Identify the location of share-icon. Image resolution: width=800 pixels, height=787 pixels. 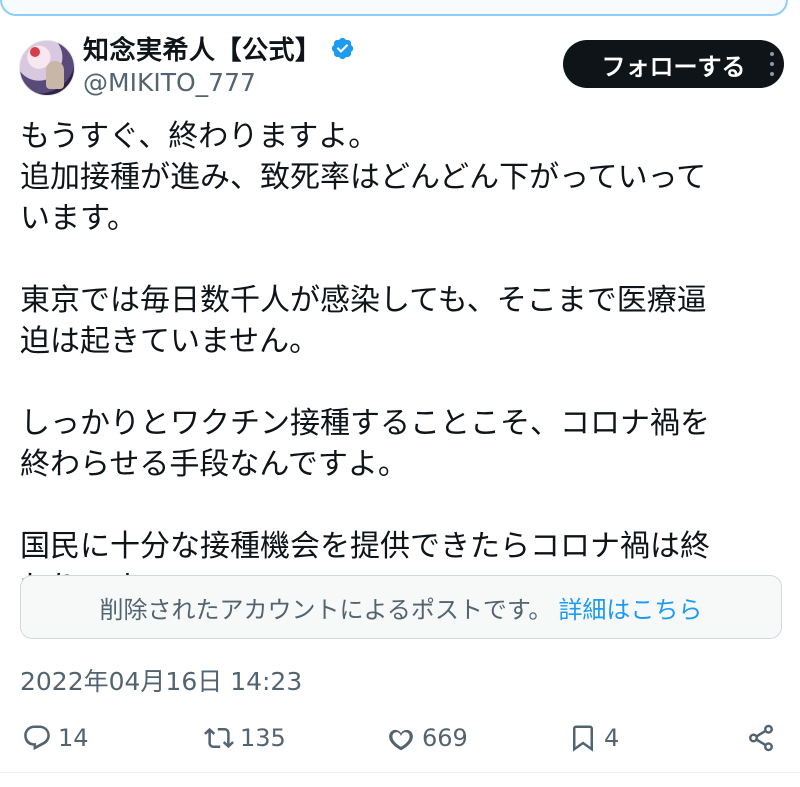
(761, 738).